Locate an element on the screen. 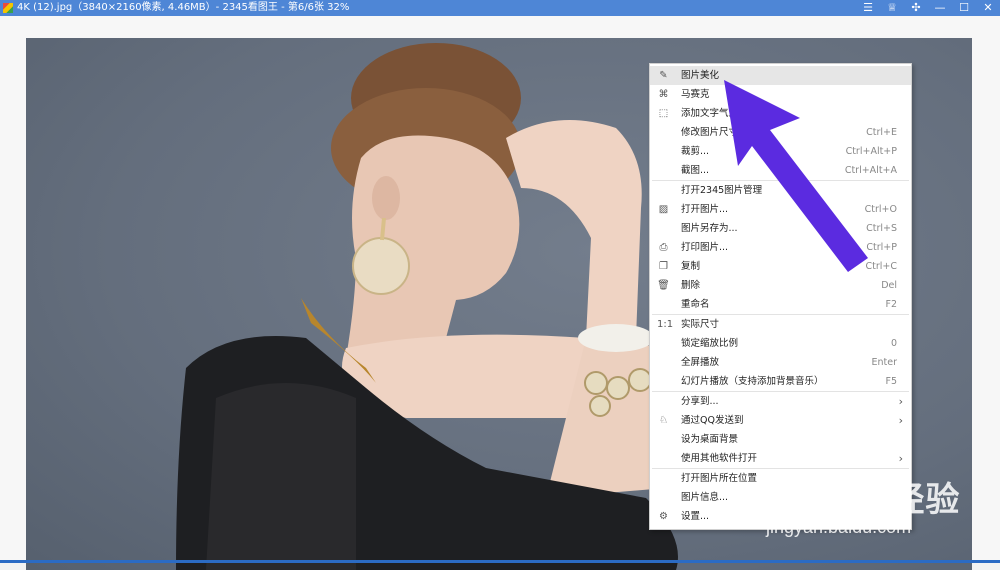 This screenshot has height=570, width=1000. mosaic-icon: ⌘ is located at coordinates (663, 94).